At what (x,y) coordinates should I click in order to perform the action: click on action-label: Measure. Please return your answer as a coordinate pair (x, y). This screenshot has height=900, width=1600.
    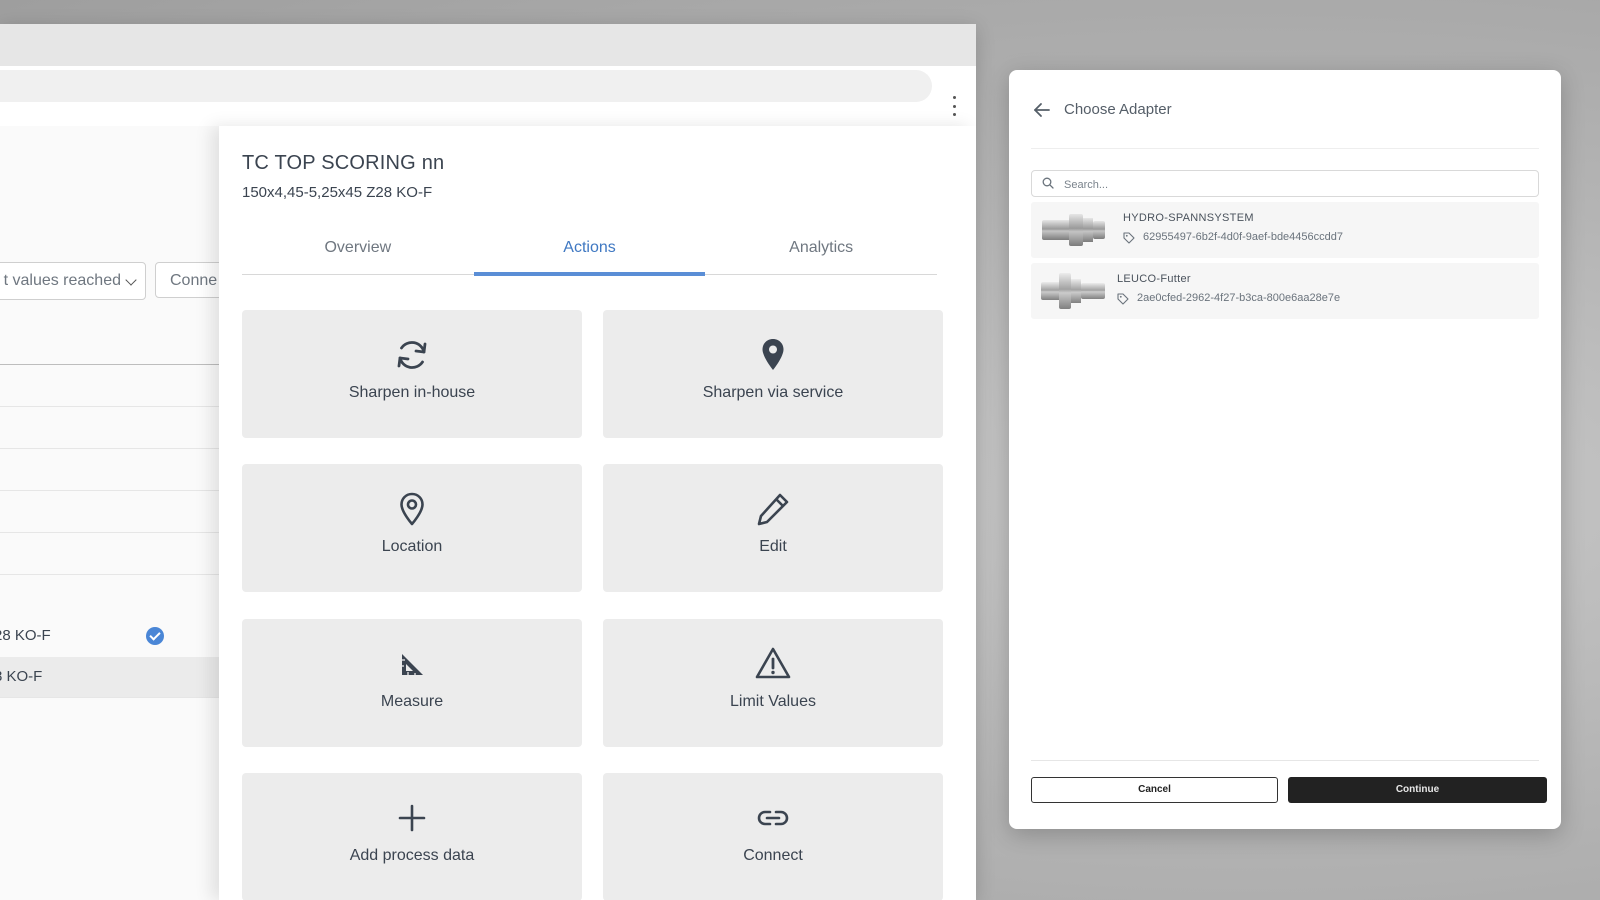
    Looking at the image, I should click on (412, 701).